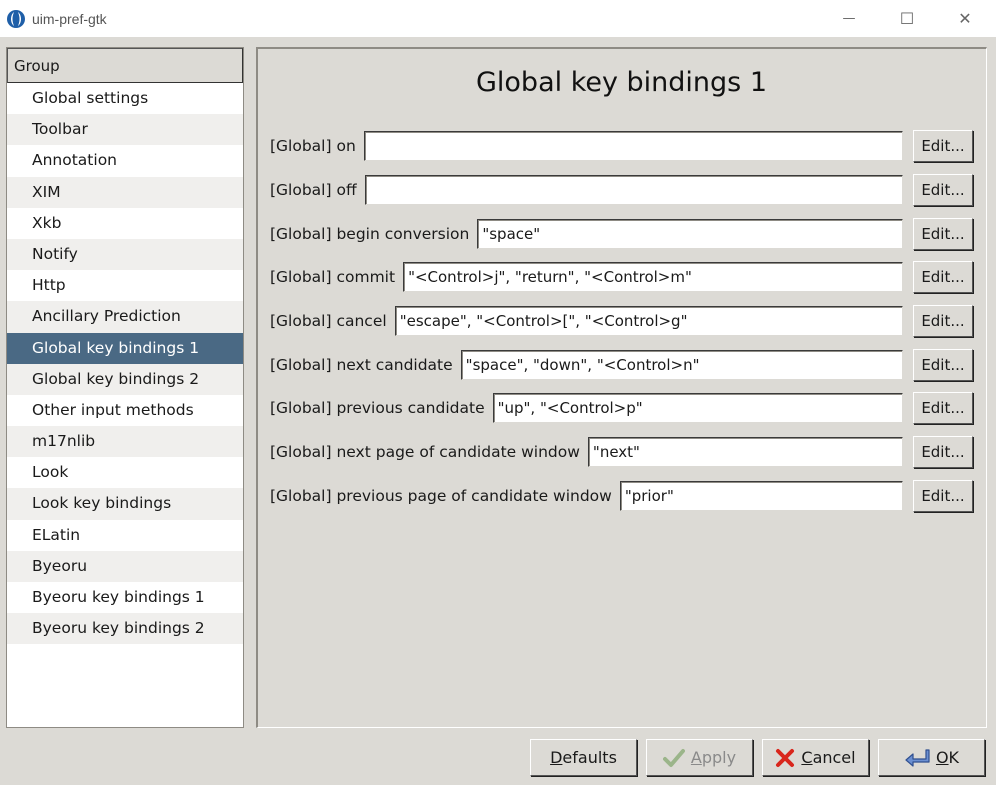 The image size is (996, 785). Describe the element at coordinates (125, 566) in the screenshot. I see `sidebar-item-byeoru: Byeoru` at that location.